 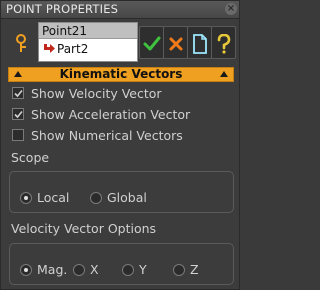 What do you see at coordinates (94, 269) in the screenshot?
I see `radio-label: X` at bounding box center [94, 269].